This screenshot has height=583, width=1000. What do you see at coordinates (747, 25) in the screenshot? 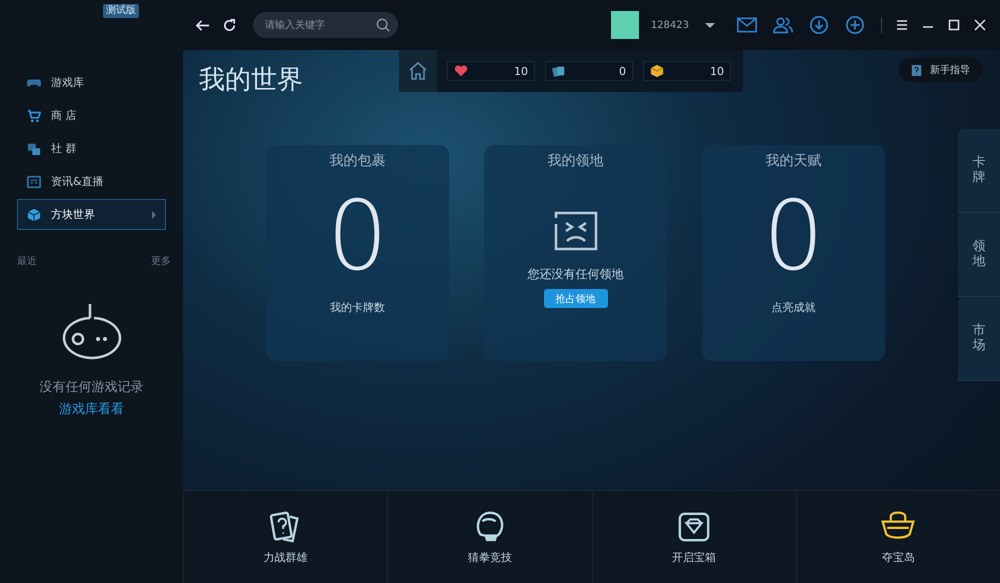
I see `mail-icon` at bounding box center [747, 25].